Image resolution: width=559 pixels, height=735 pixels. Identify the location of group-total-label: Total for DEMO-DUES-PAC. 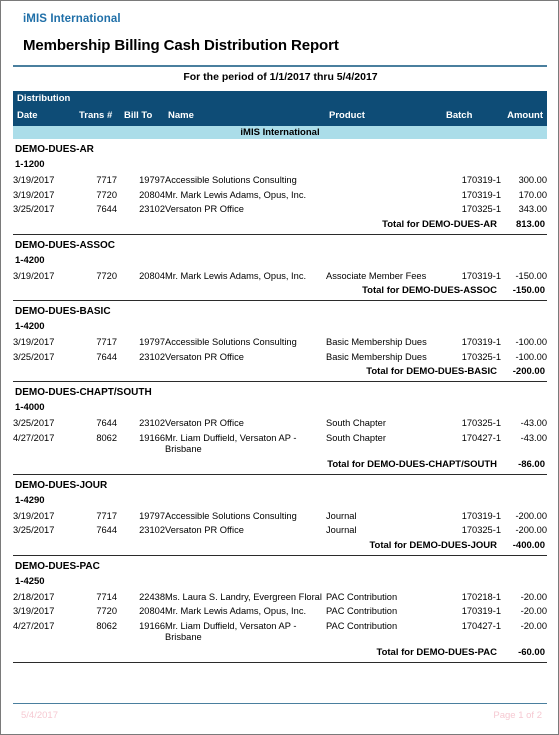
(436, 652).